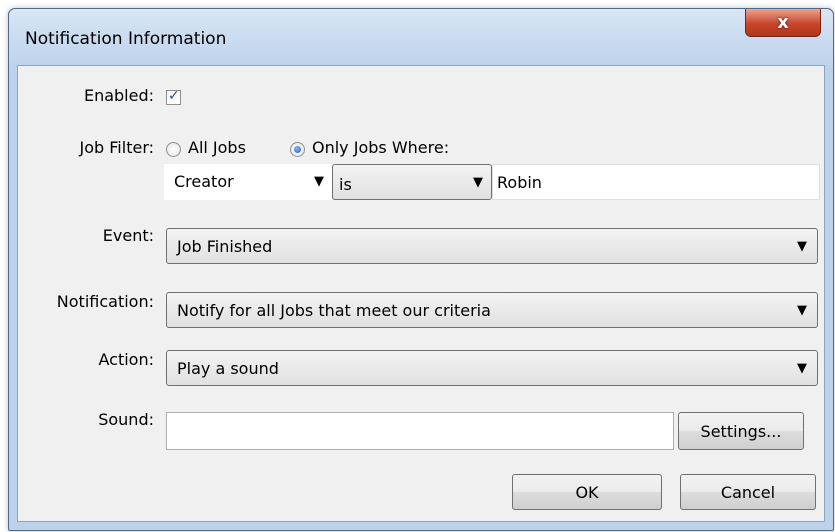 The width and height of the screenshot is (835, 532). What do you see at coordinates (656, 182) in the screenshot?
I see `filter-value-input: Robin` at bounding box center [656, 182].